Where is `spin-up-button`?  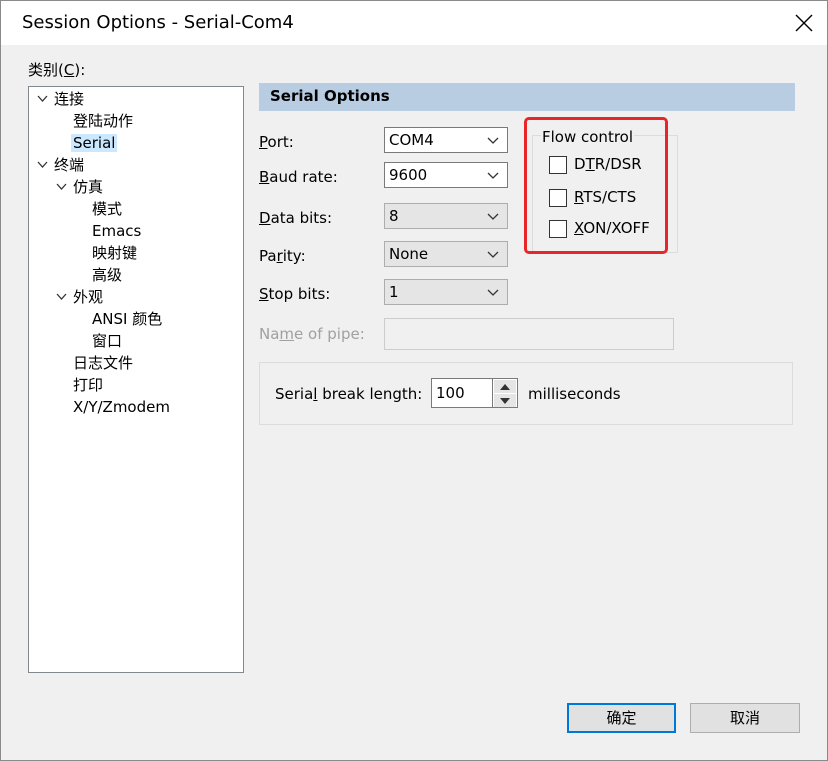
spin-up-button is located at coordinates (505, 386).